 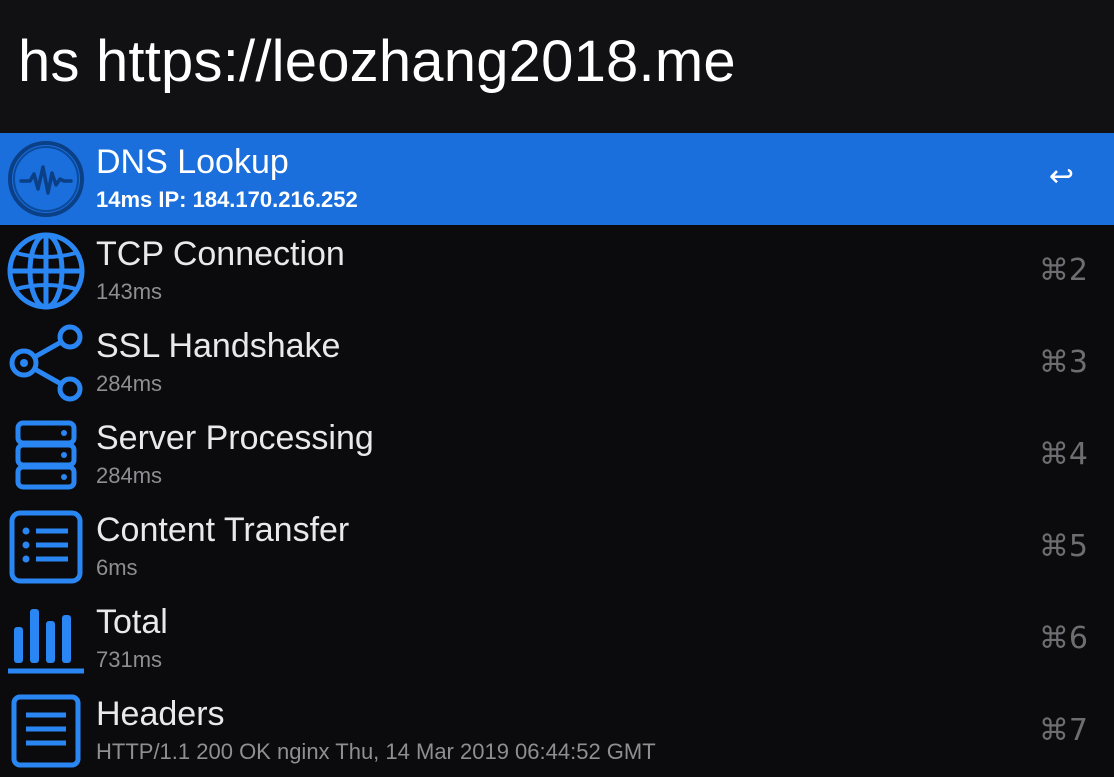 What do you see at coordinates (1061, 176) in the screenshot?
I see `return-key-shortcut: ↩` at bounding box center [1061, 176].